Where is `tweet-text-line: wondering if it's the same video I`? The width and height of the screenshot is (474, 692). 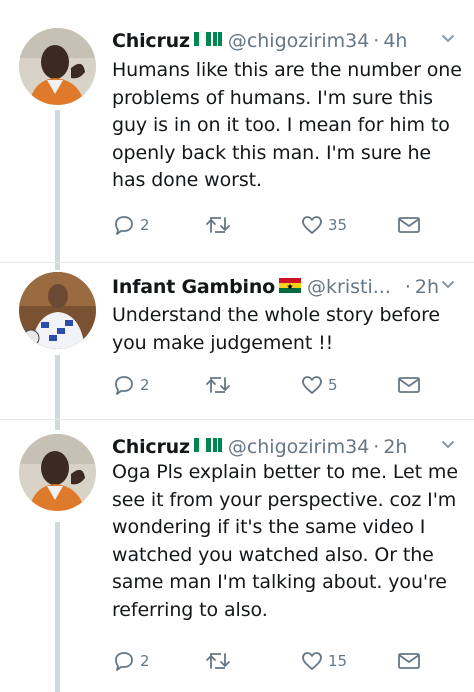
tweet-text-line: wondering if it's the same video I is located at coordinates (269, 527).